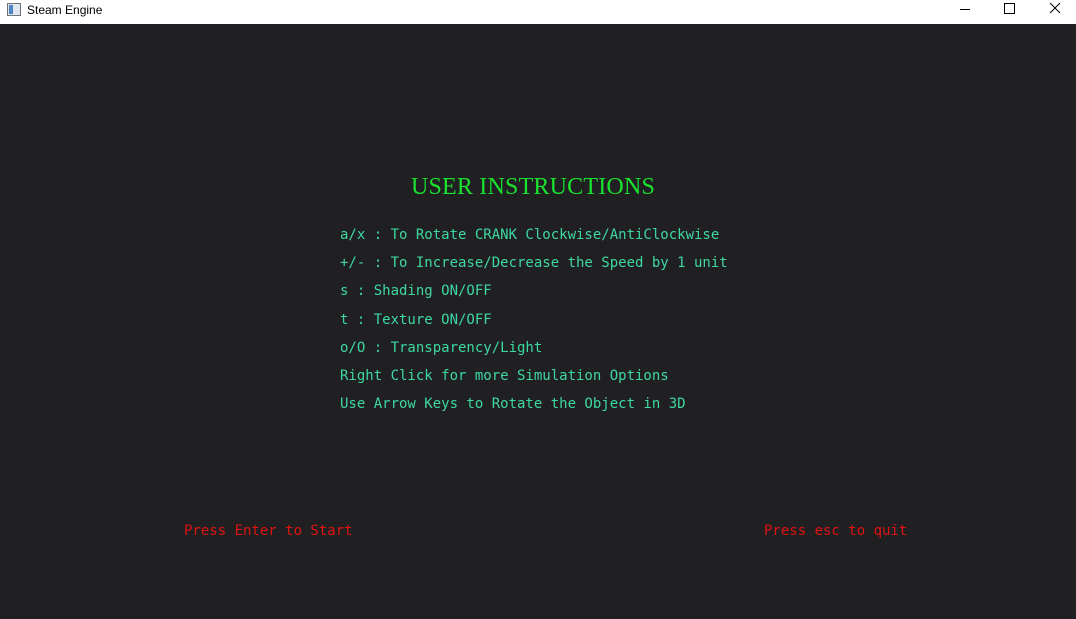 This screenshot has width=1076, height=619. I want to click on quit-prompt: Press esc to quit, so click(836, 531).